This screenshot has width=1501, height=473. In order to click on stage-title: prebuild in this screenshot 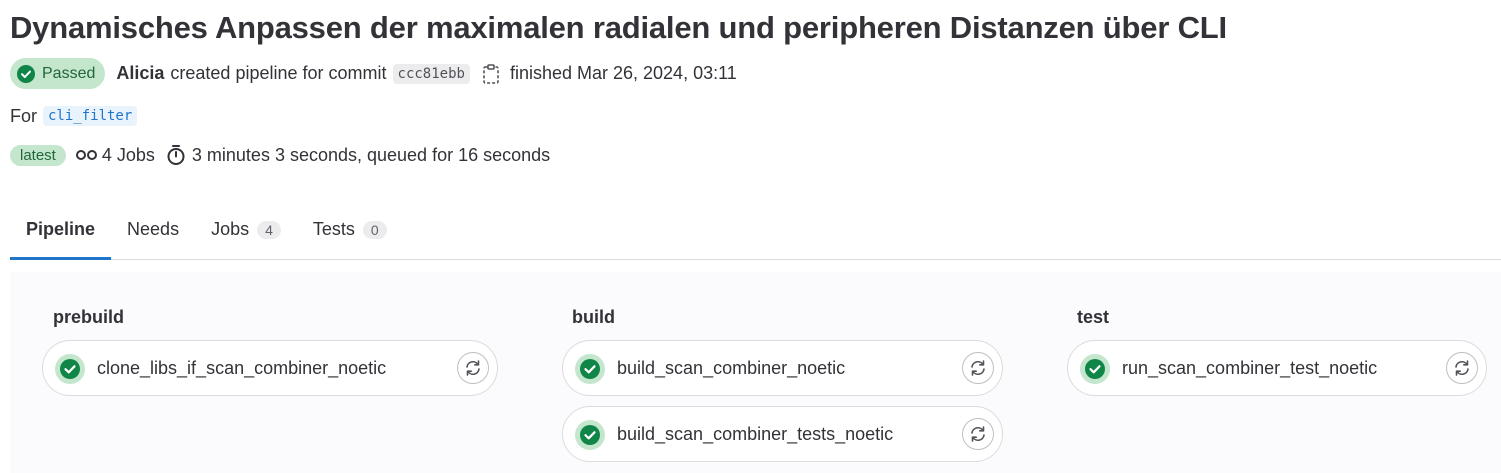, I will do `click(88, 317)`.